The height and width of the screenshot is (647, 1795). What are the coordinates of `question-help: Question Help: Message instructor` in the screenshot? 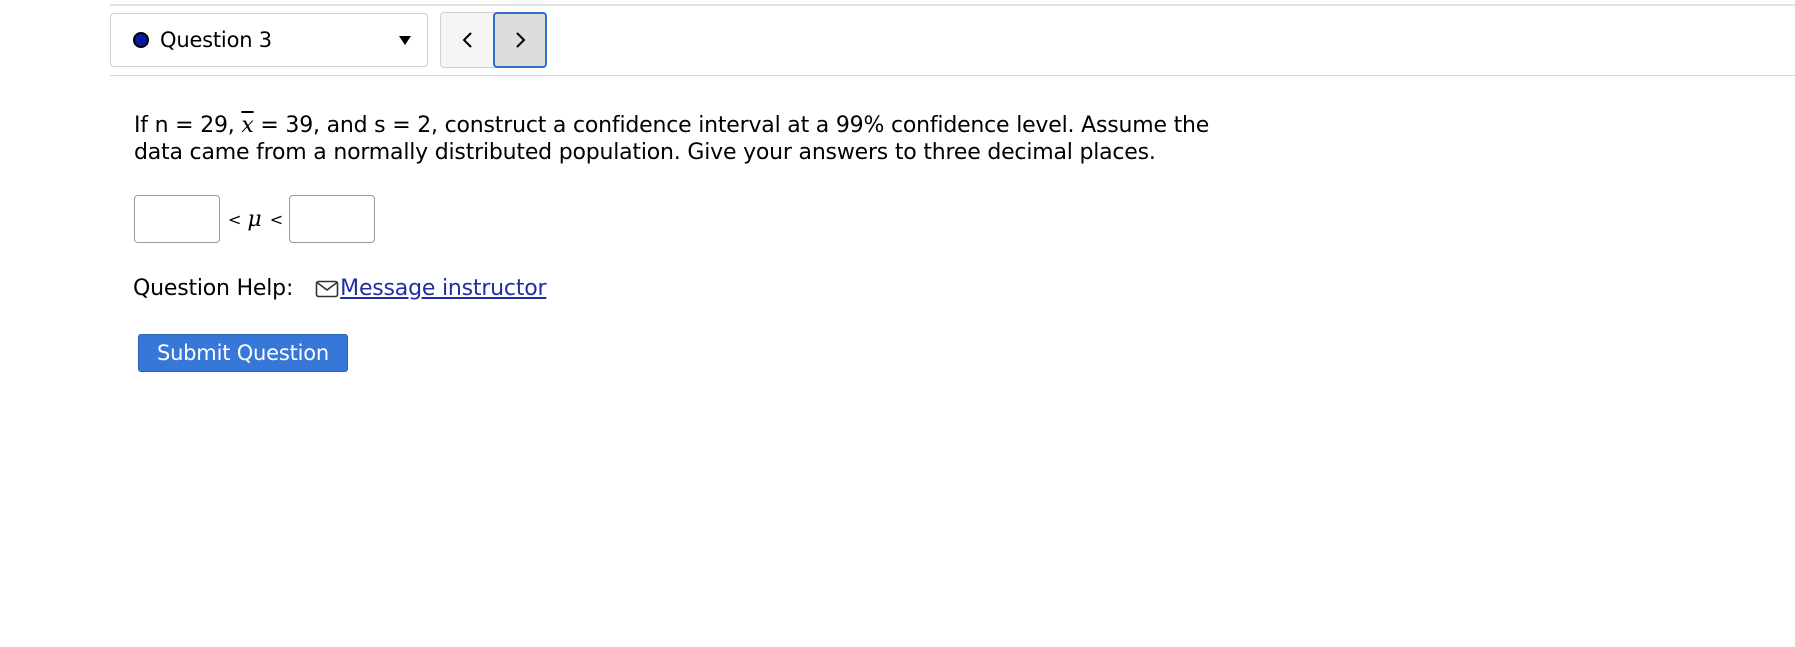 It's located at (340, 288).